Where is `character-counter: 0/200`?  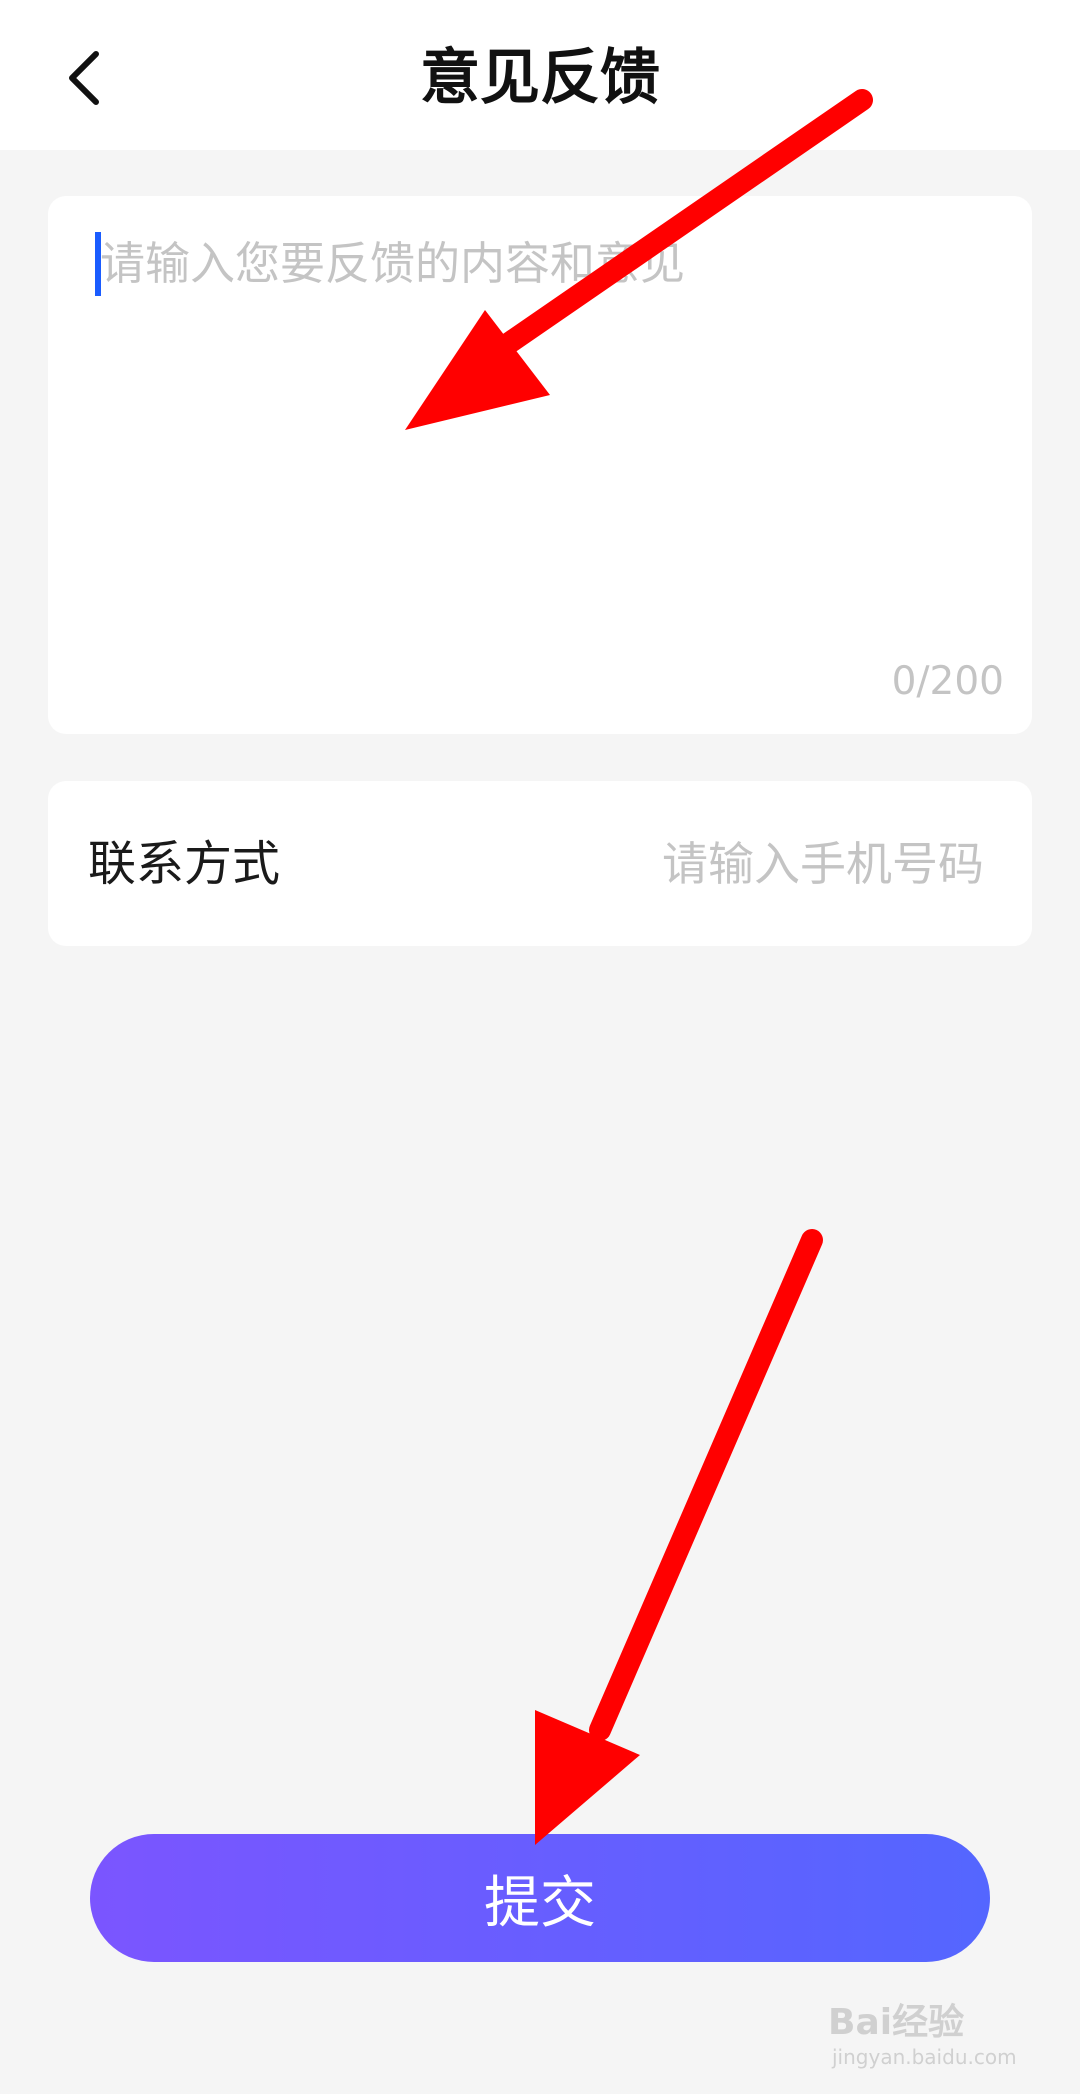 character-counter: 0/200 is located at coordinates (947, 681).